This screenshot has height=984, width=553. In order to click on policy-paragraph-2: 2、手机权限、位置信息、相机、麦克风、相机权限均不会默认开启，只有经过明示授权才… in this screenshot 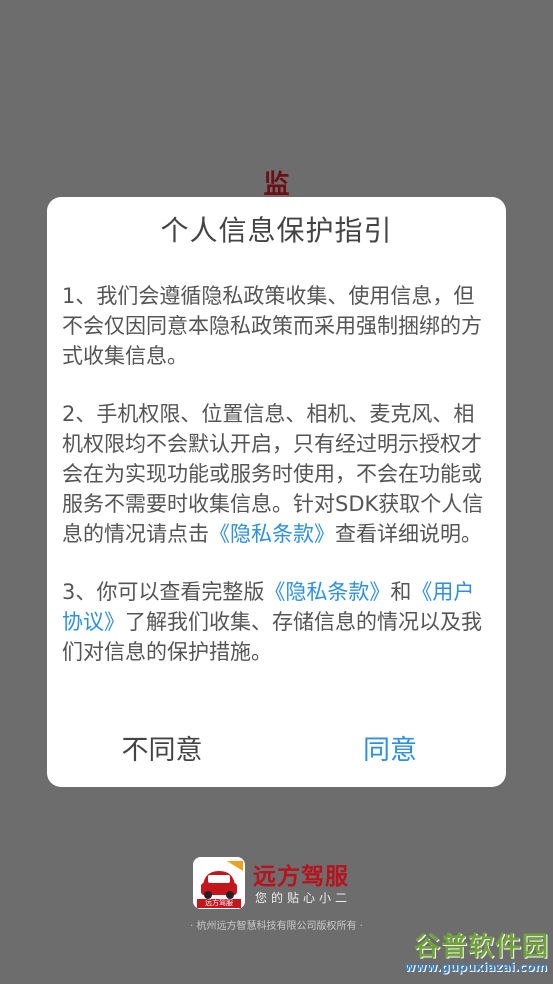, I will do `click(278, 474)`.